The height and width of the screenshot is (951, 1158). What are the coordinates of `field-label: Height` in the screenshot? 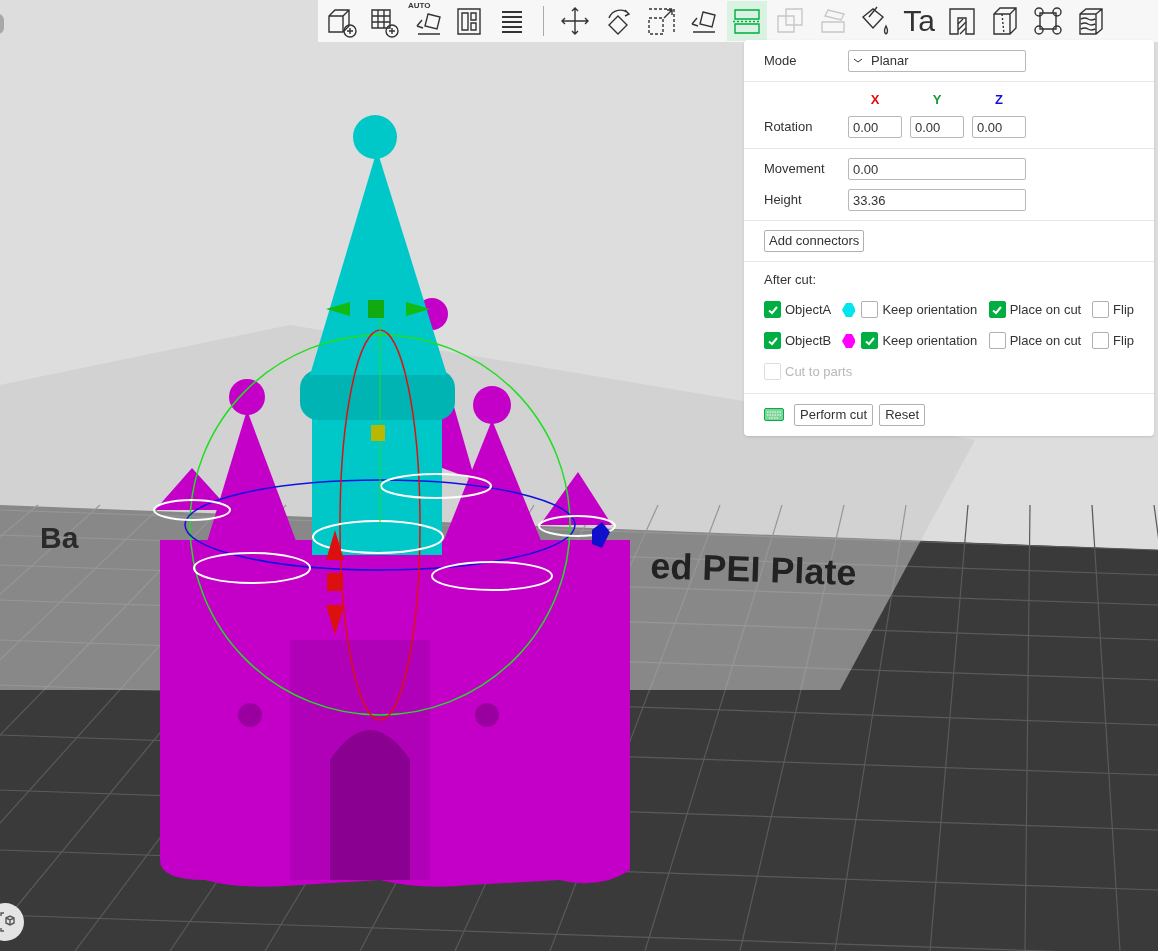 It's located at (783, 200).